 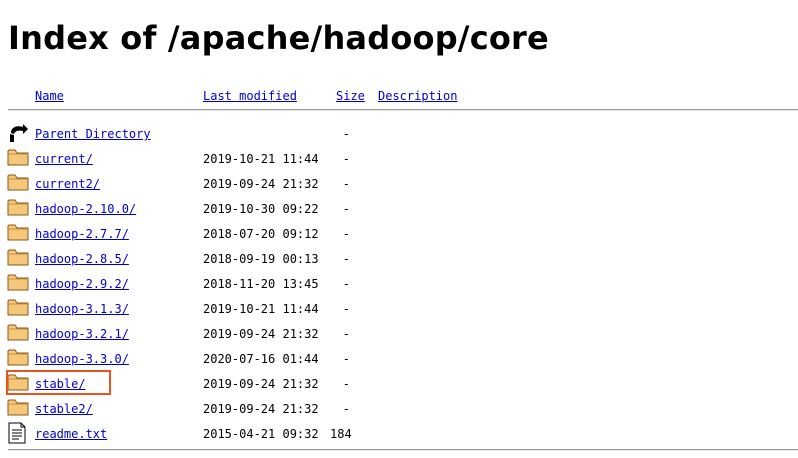 What do you see at coordinates (399, 234) in the screenshot?
I see `listing-row: hadoop-2.7.7/2018-07-20 09:12 -` at bounding box center [399, 234].